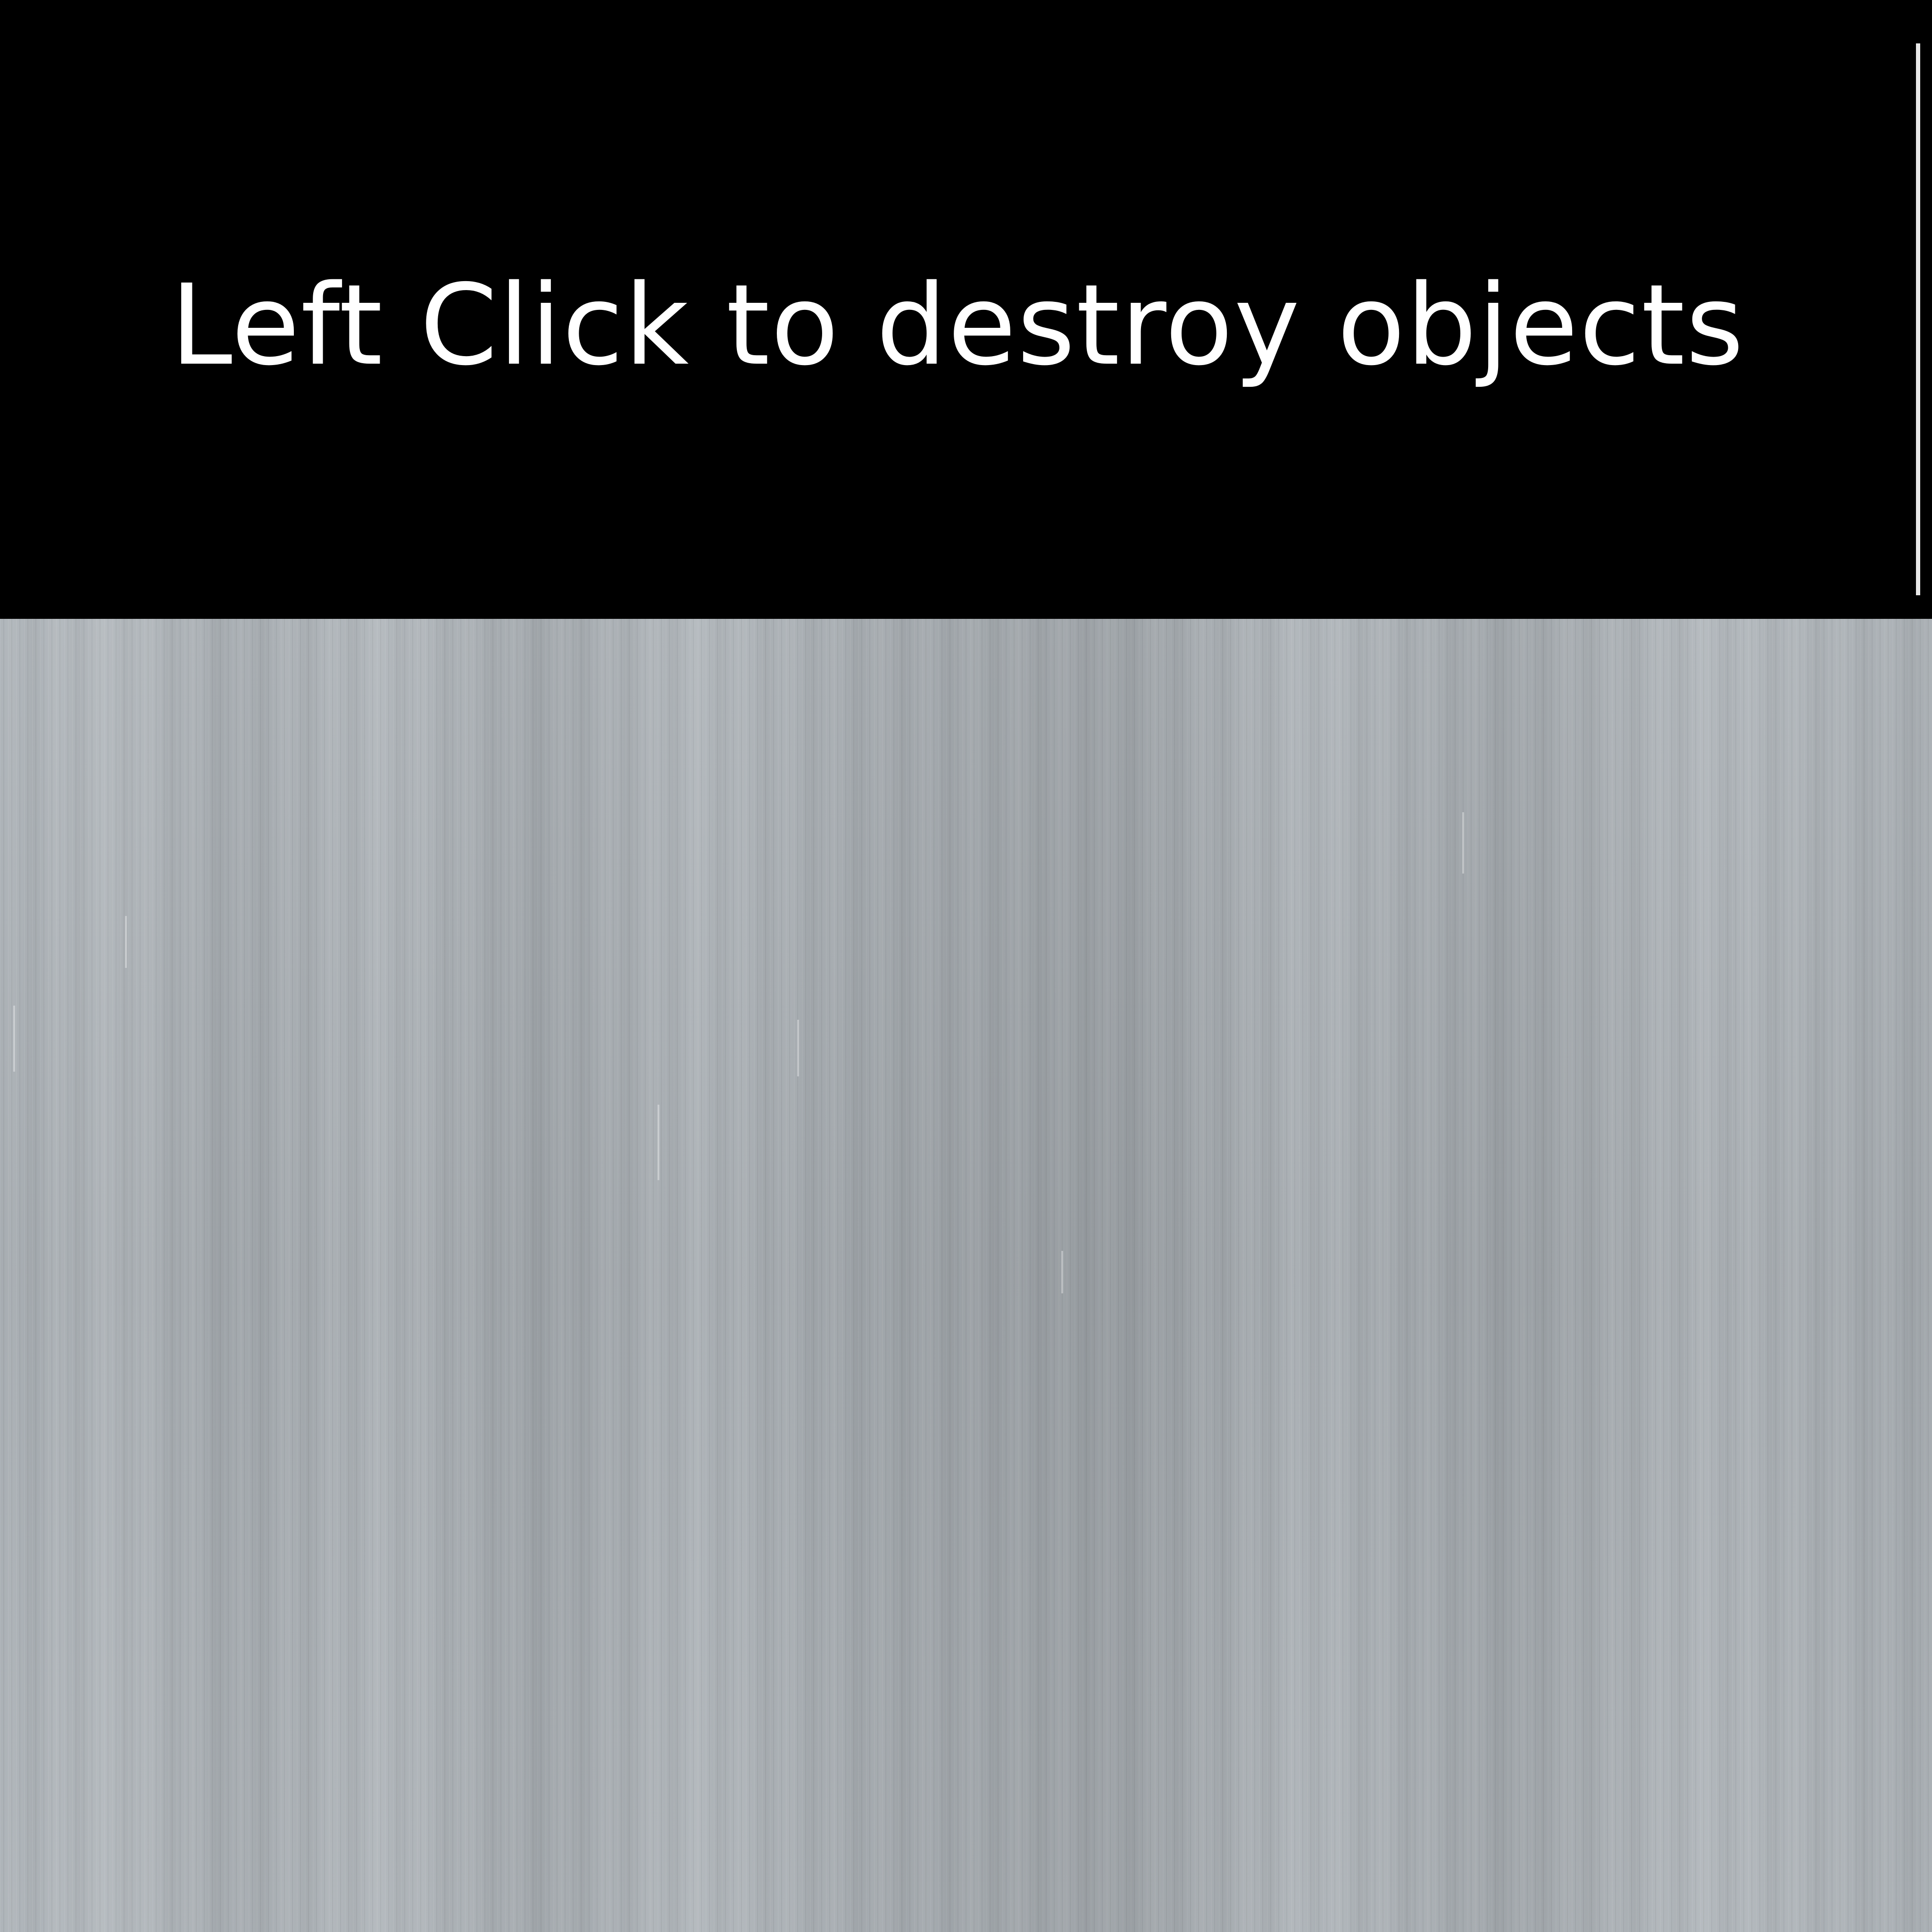 The image size is (1932, 1932). Describe the element at coordinates (1918, 319) in the screenshot. I see `banner-edge-line` at that location.